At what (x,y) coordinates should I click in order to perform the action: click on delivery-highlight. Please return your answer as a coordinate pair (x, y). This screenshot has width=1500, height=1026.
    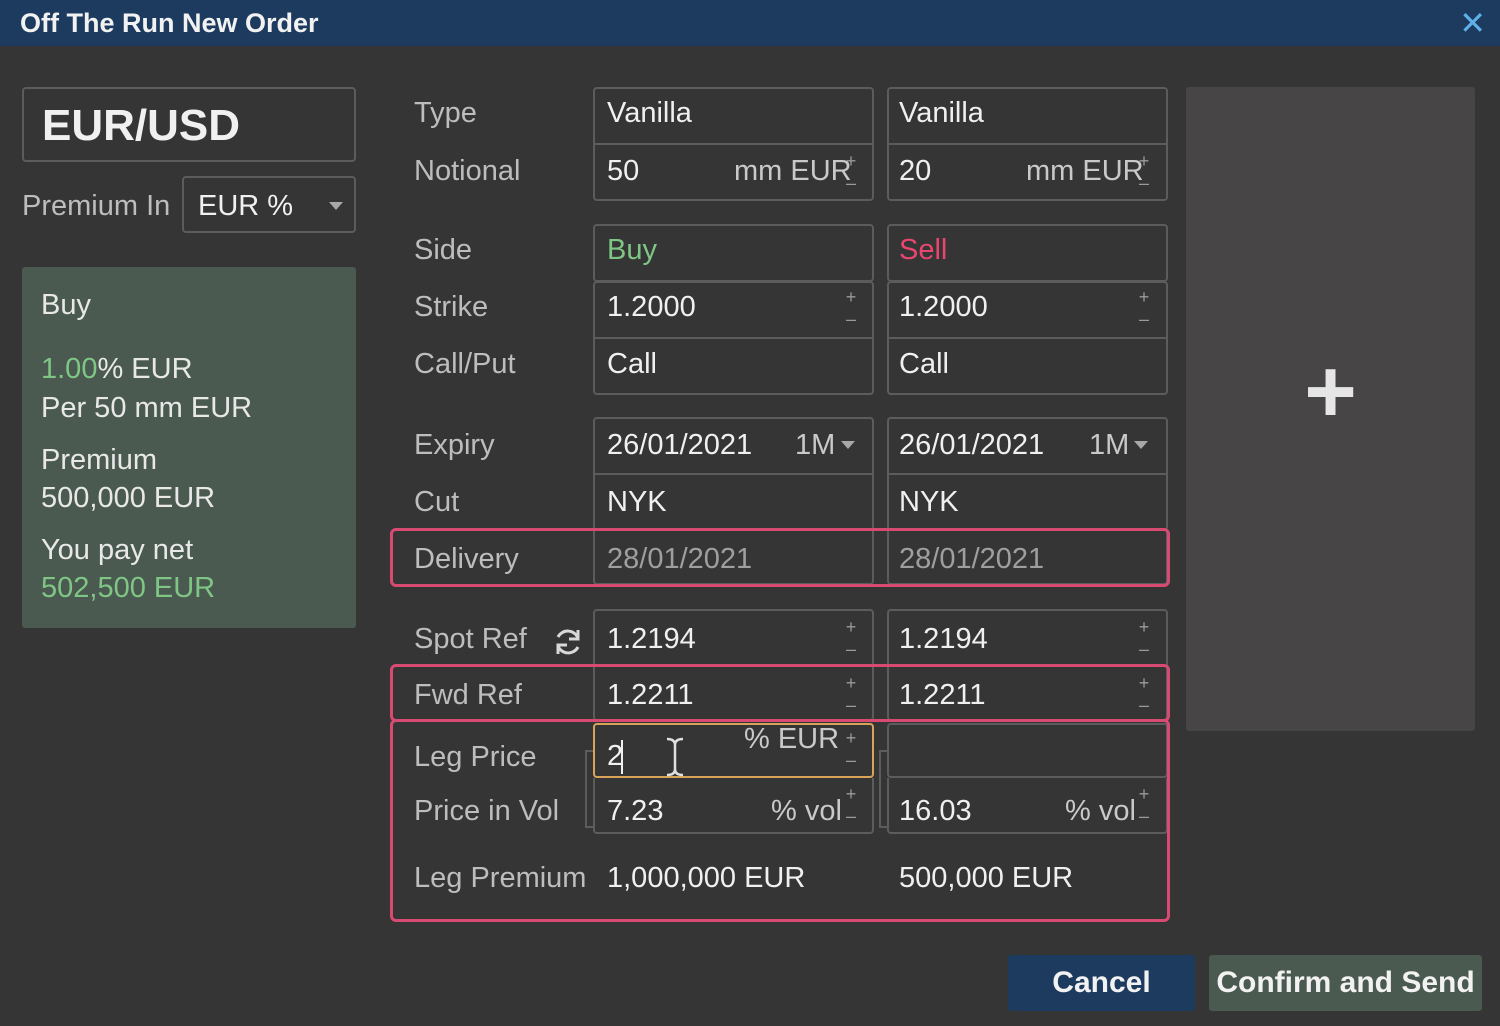
    Looking at the image, I should click on (780, 557).